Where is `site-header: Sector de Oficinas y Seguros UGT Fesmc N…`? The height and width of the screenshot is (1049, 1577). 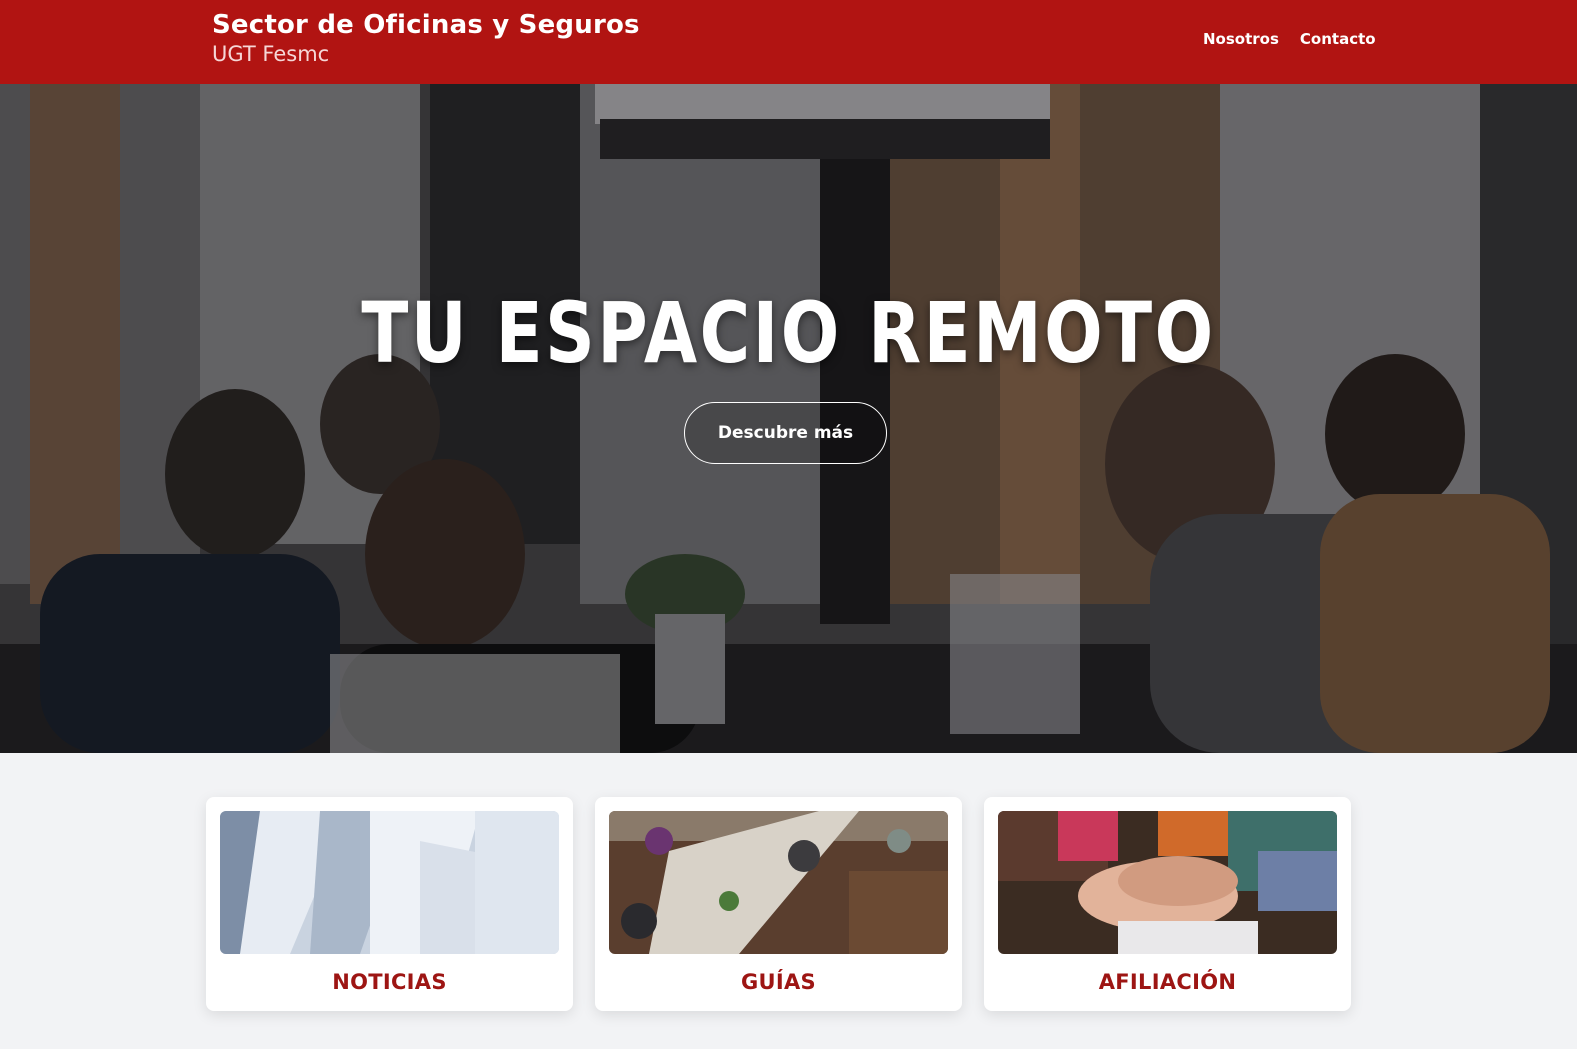
site-header: Sector de Oficinas y Seguros UGT Fesmc N… is located at coordinates (788, 42).